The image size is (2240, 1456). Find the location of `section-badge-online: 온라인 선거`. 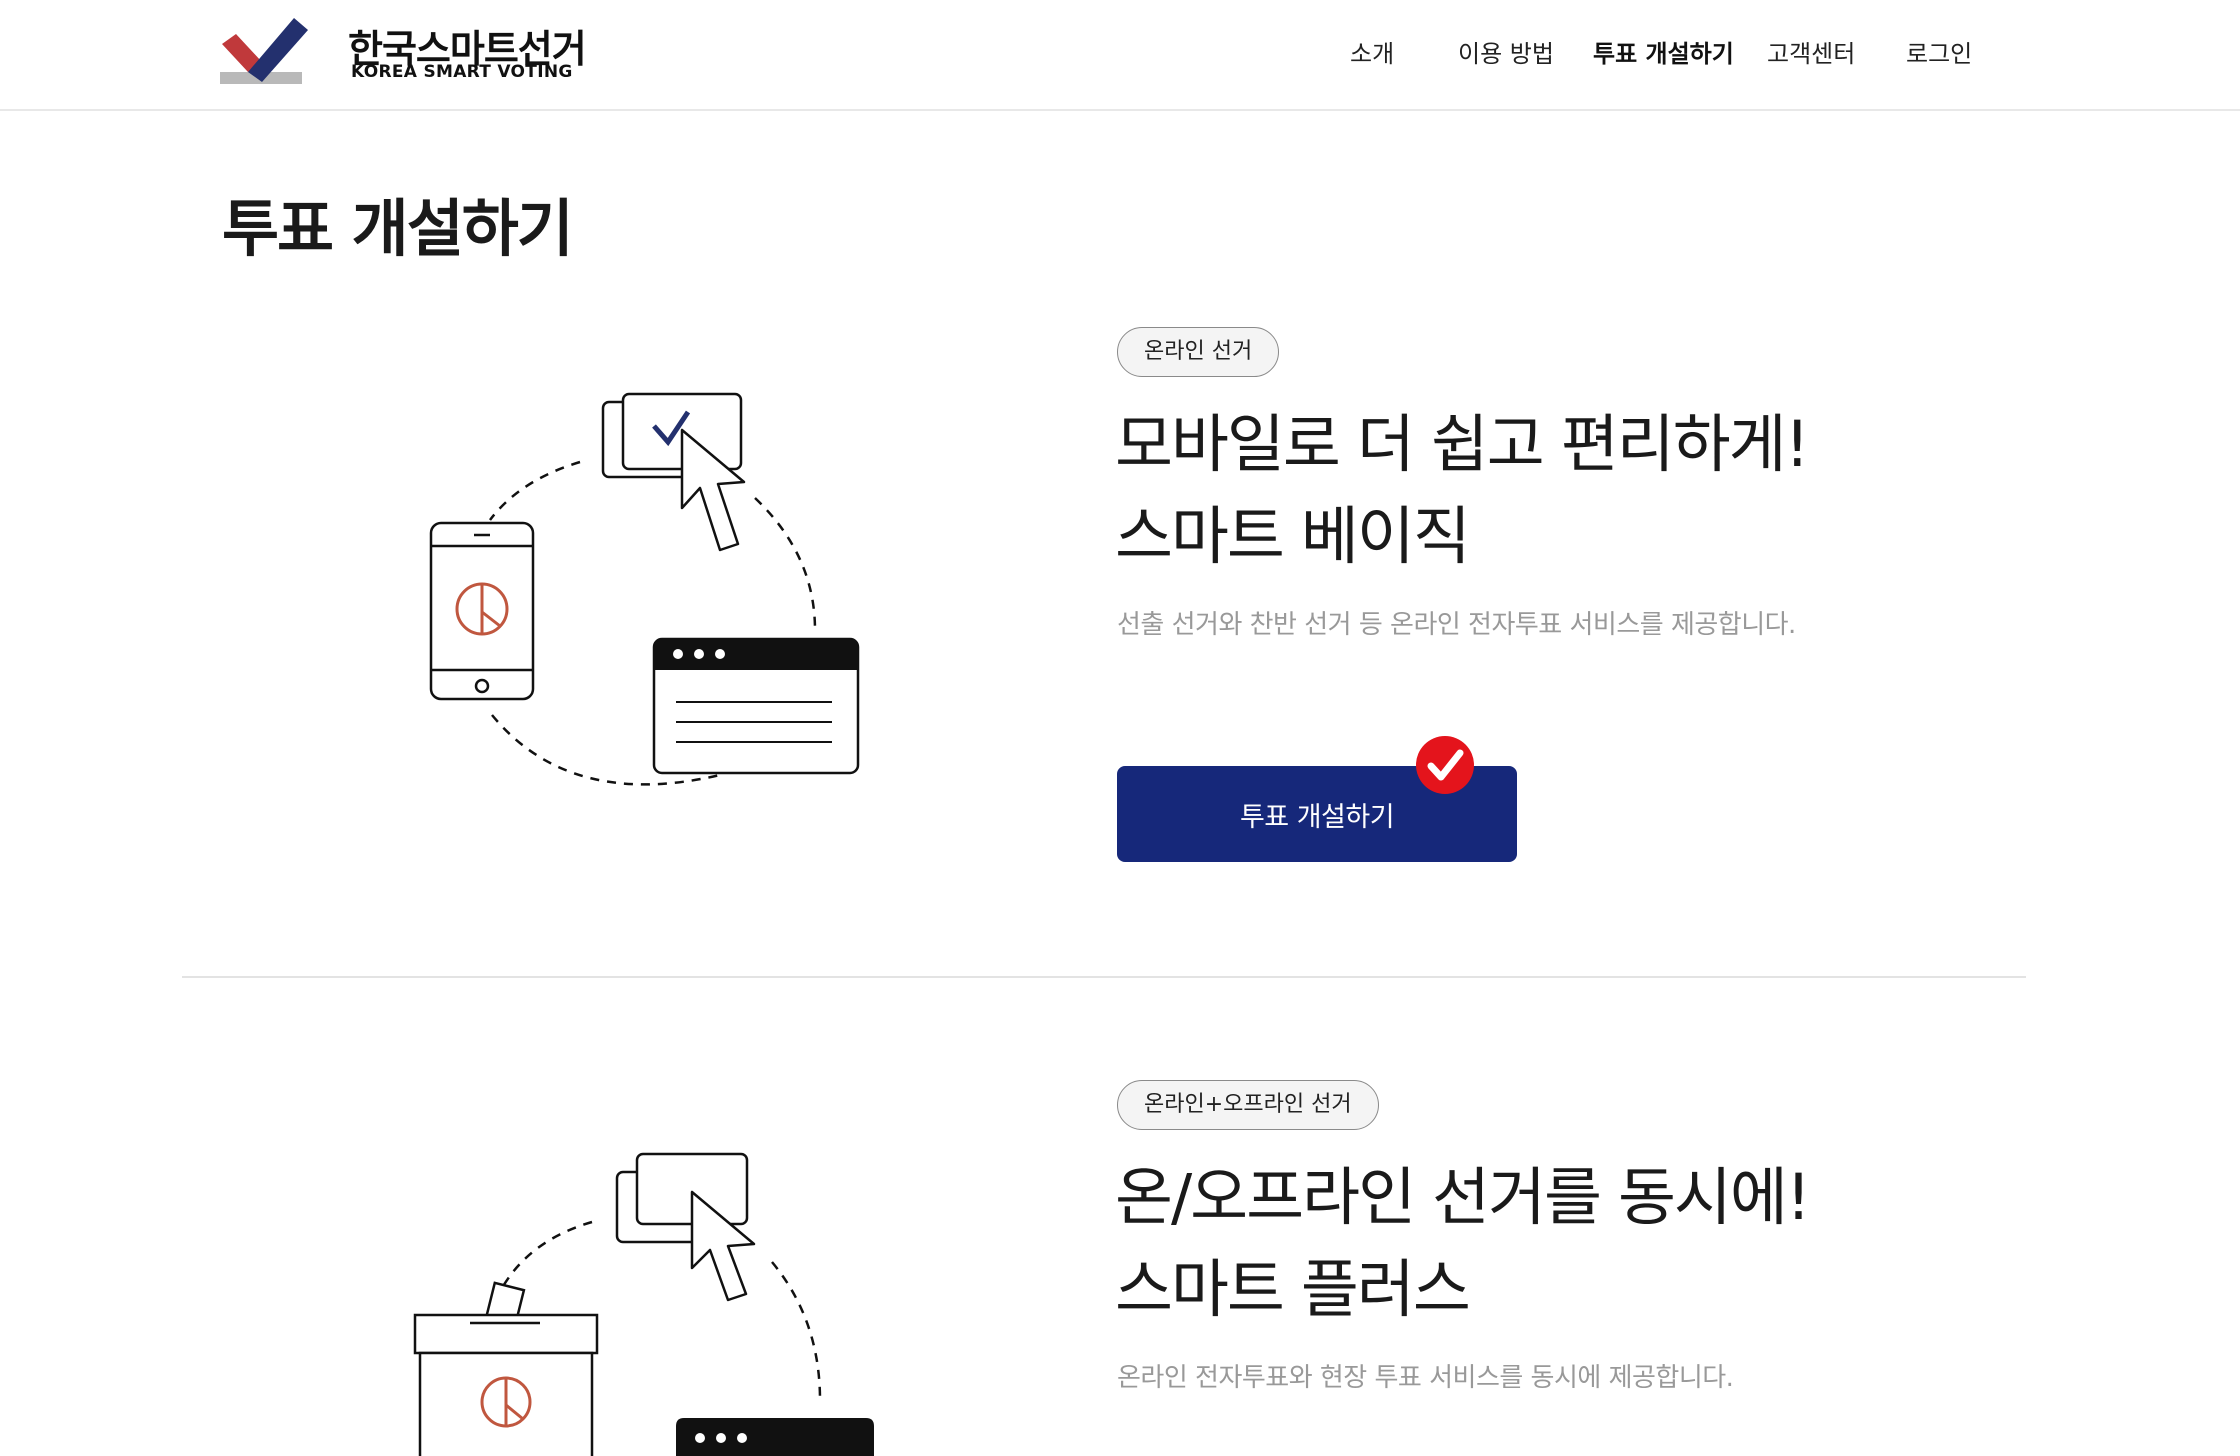

section-badge-online: 온라인 선거 is located at coordinates (1198, 352).